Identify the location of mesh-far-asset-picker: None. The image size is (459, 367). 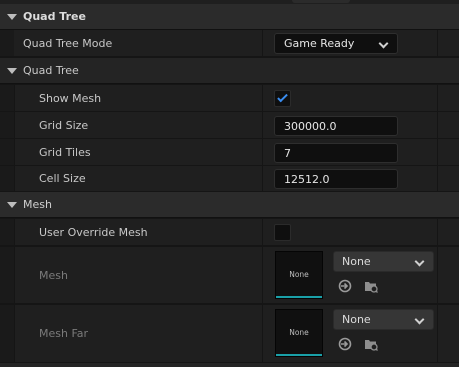
(383, 319).